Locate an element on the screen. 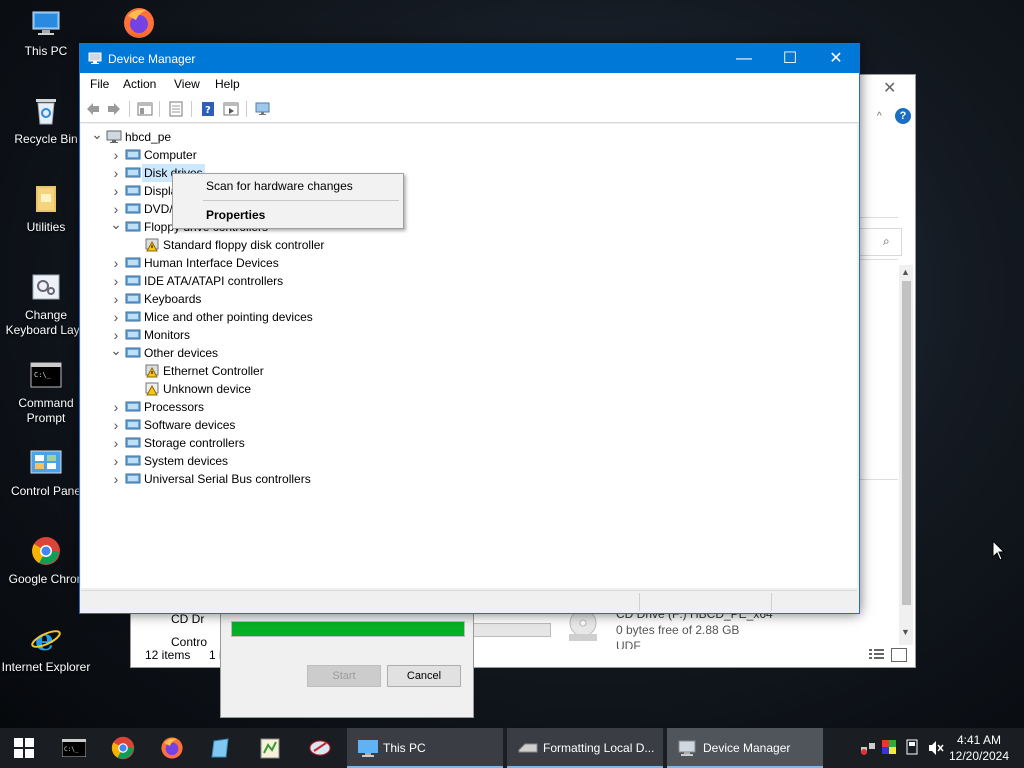 The image size is (1024, 768). taskbar-firefox-icon is located at coordinates (172, 748).